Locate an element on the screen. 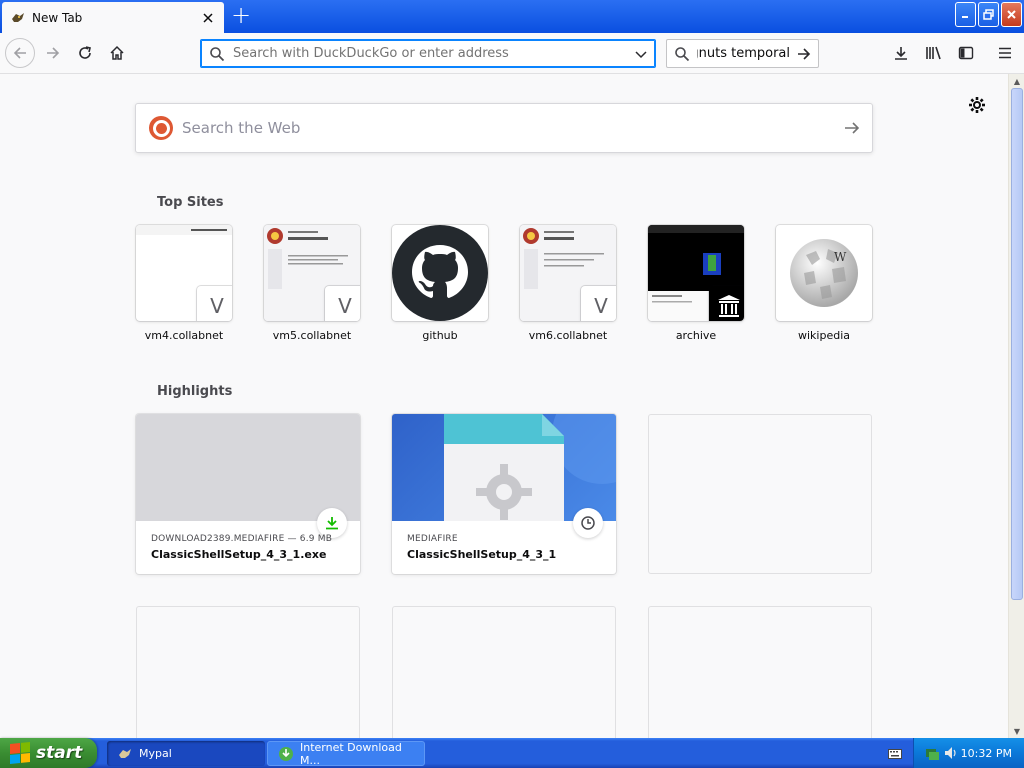 Image resolution: width=1024 pixels, height=768 pixels. vertical-scrollbar: ▲ ▼ is located at coordinates (1016, 406).